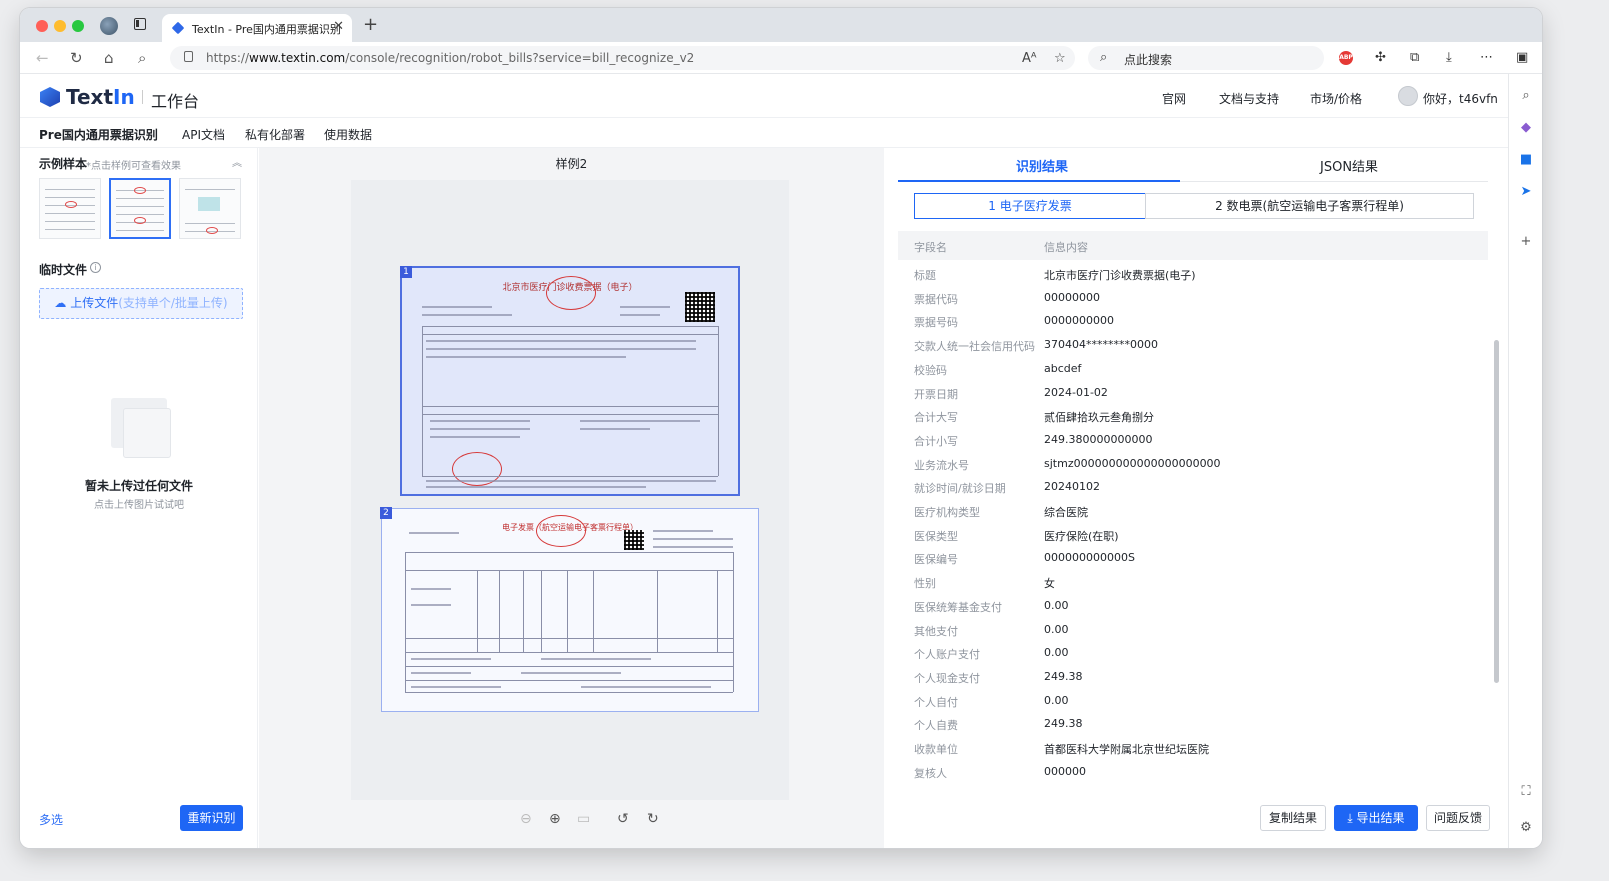 This screenshot has height=881, width=1609. What do you see at coordinates (1449, 57) in the screenshot?
I see `downloads-icon: ⤓` at bounding box center [1449, 57].